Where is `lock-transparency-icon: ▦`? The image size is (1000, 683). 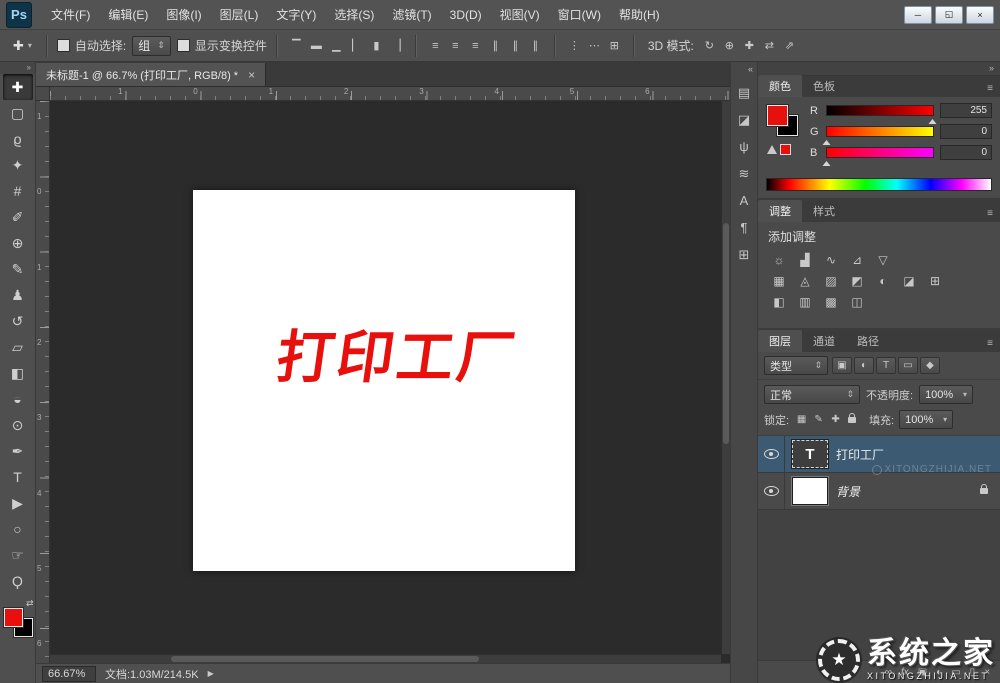
lock-transparency-icon: ▦ is located at coordinates (801, 419).